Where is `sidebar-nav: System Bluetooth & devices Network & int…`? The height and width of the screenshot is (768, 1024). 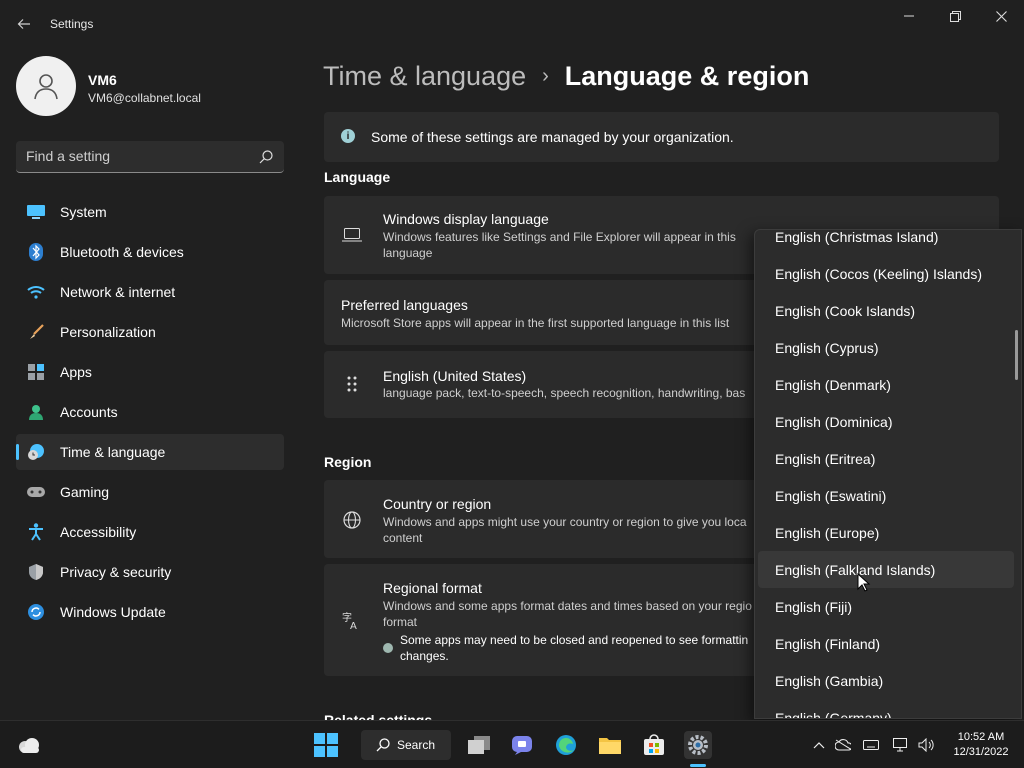 sidebar-nav: System Bluetooth & devices Network & int… is located at coordinates (150, 414).